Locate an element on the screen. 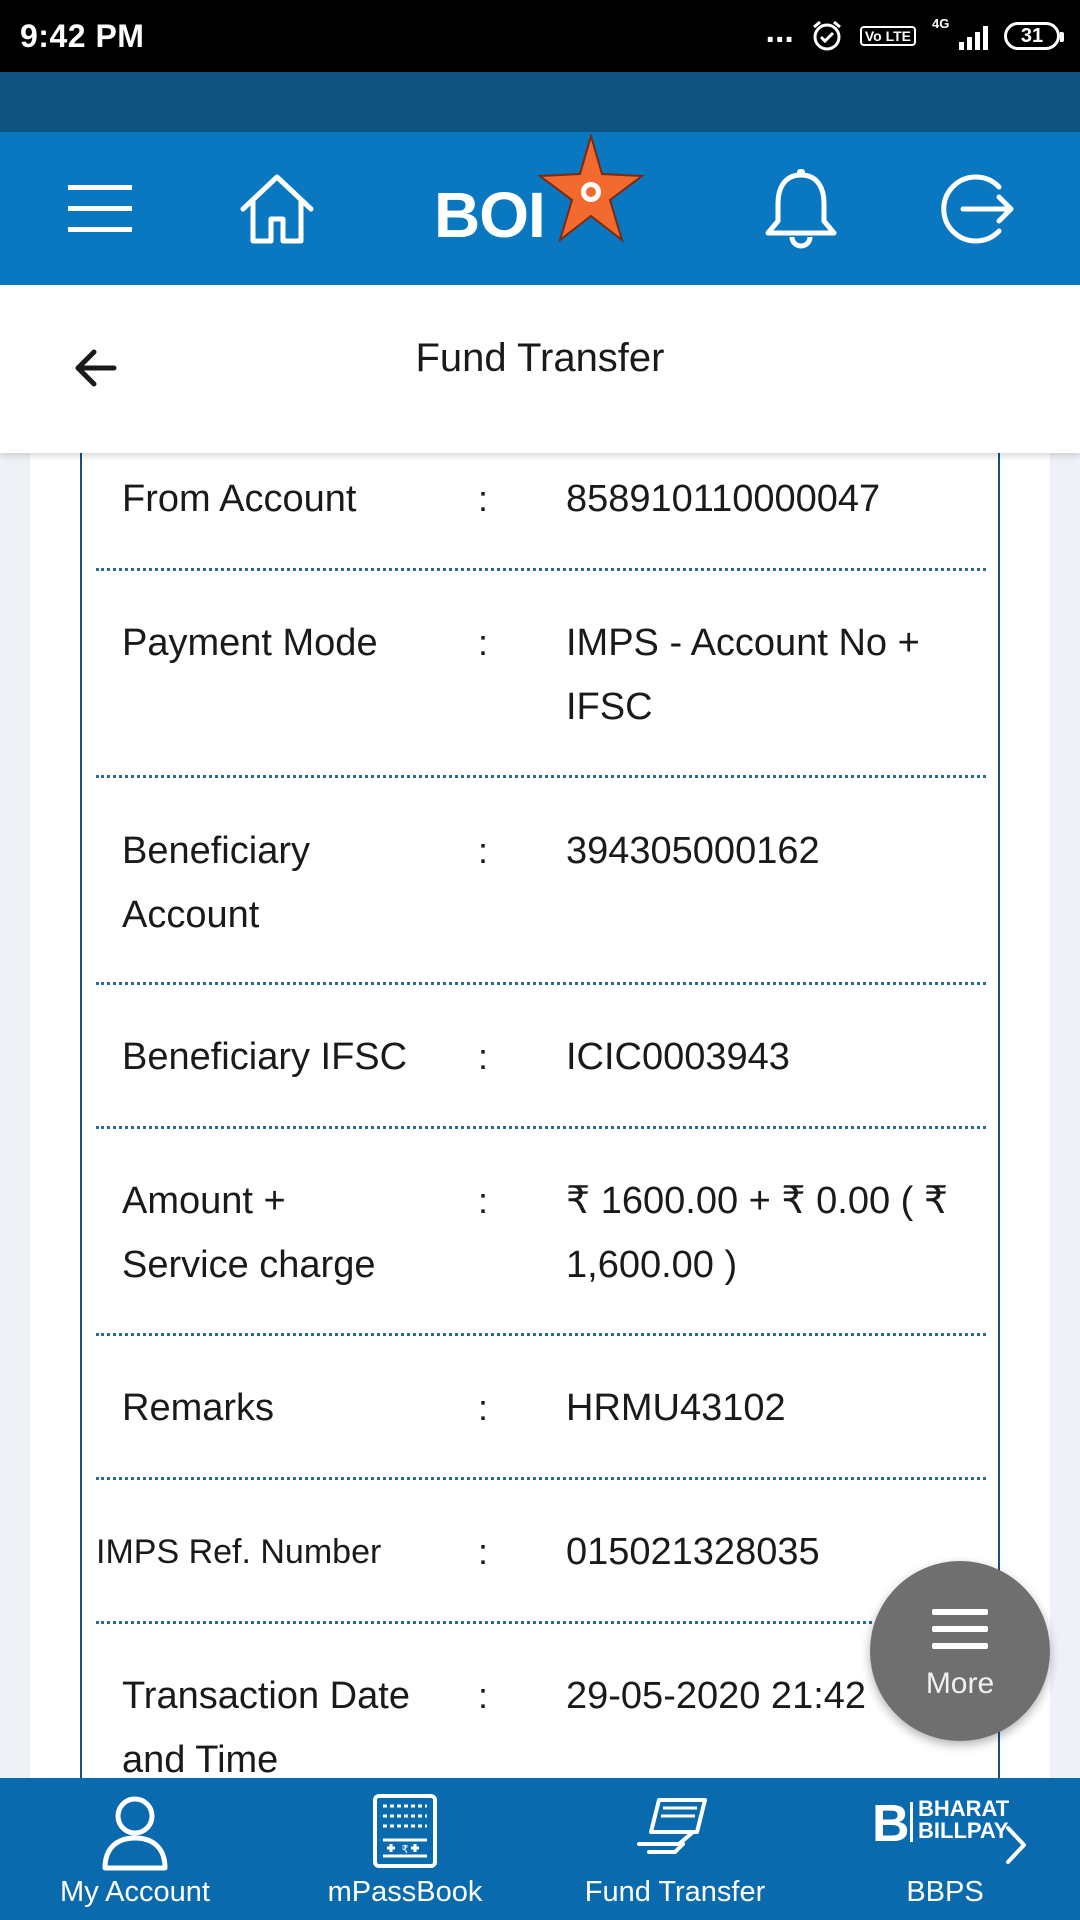 The height and width of the screenshot is (1920, 1080). logo-text: BOI is located at coordinates (490, 215).